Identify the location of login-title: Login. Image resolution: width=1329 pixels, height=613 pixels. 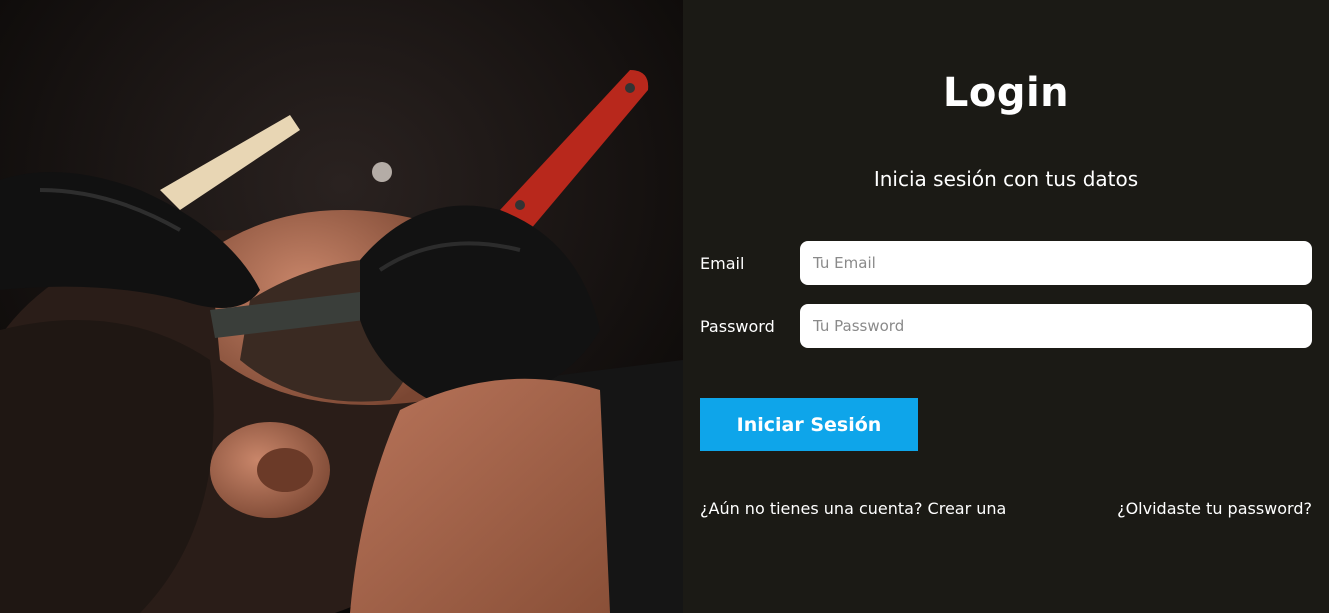
(1006, 93).